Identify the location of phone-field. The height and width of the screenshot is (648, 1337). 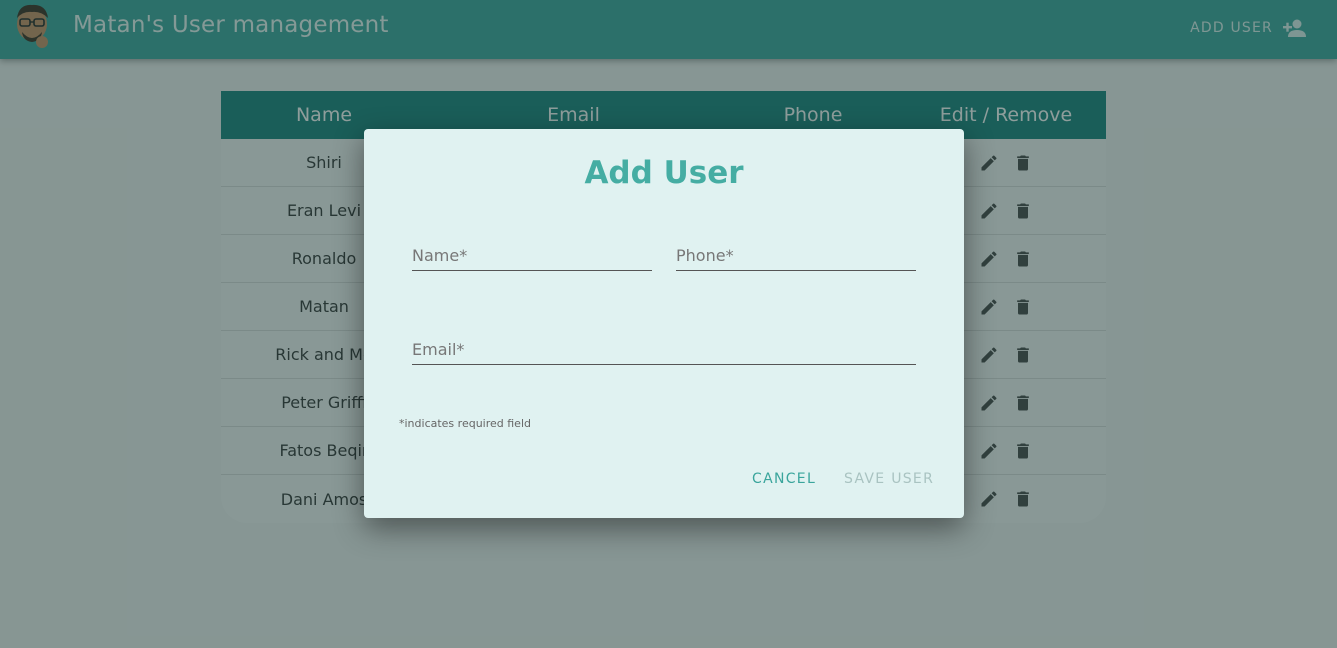
(796, 256).